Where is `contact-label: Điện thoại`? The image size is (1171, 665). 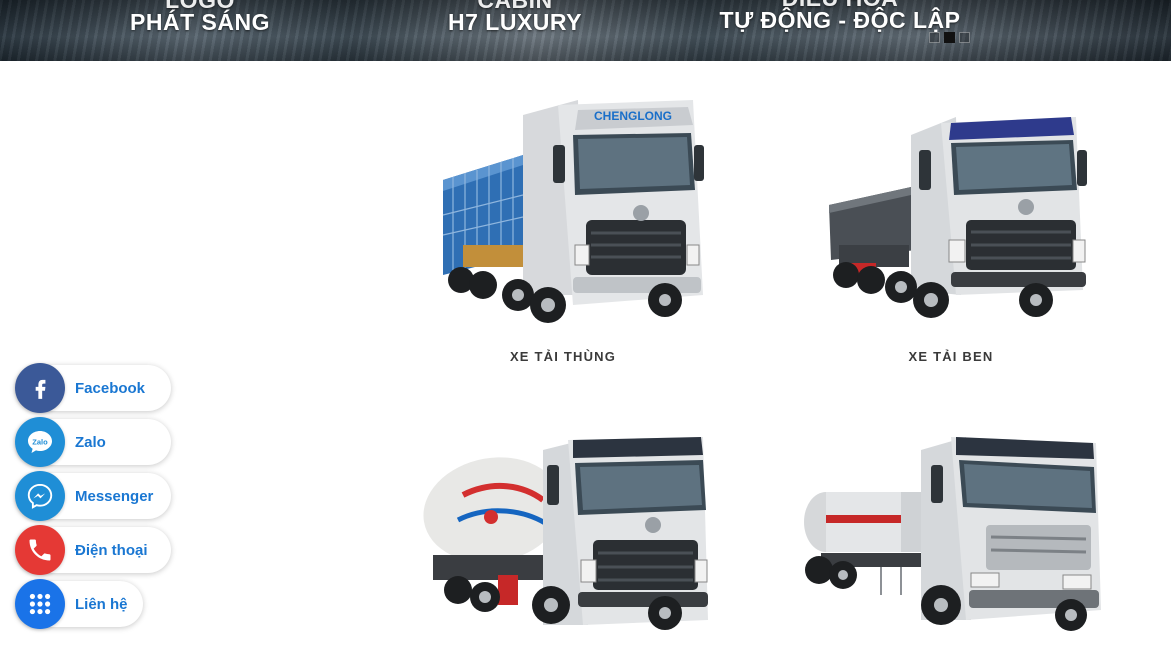
contact-label: Điện thoại is located at coordinates (111, 550).